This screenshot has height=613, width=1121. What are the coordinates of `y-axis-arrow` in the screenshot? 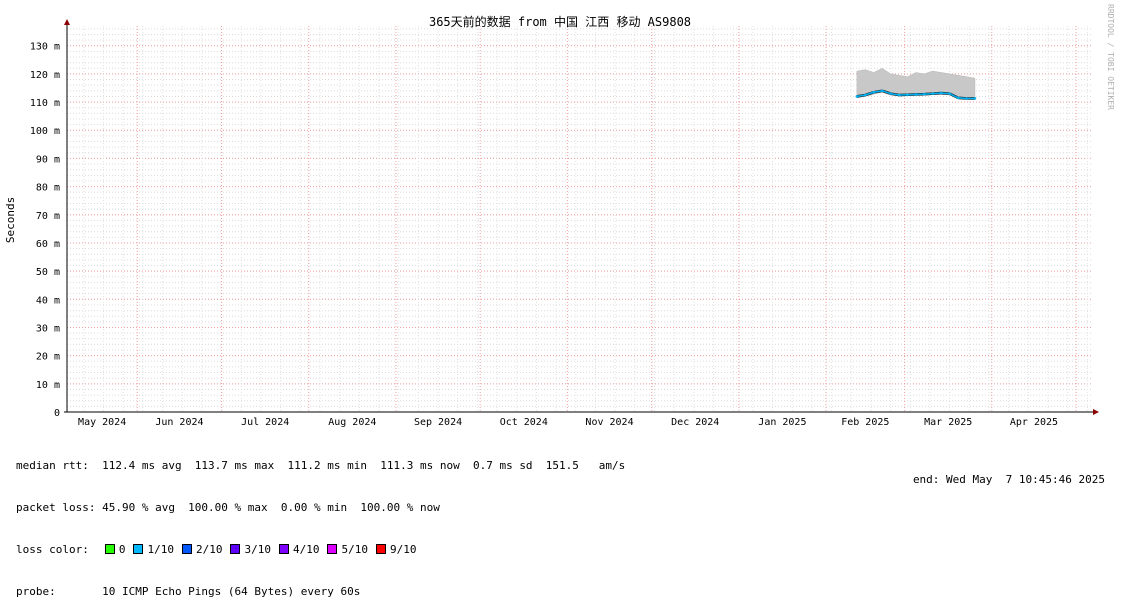 It's located at (67, 22).